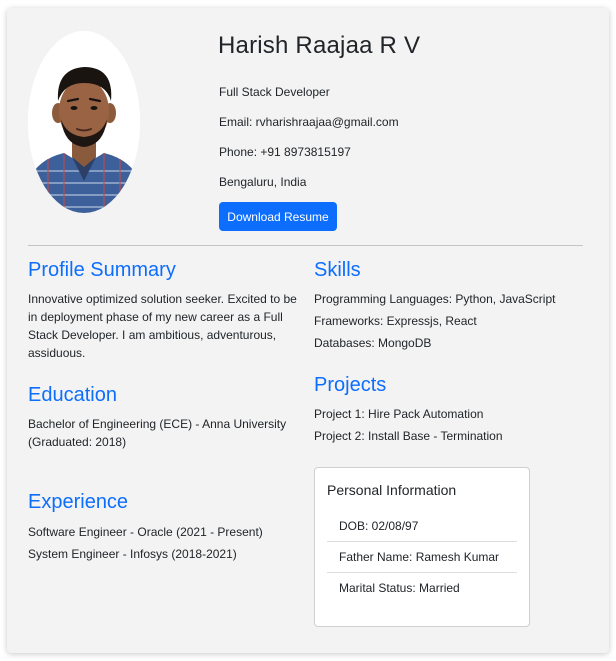 This screenshot has height=661, width=616. I want to click on location-text: Bengaluru, India, so click(263, 182).